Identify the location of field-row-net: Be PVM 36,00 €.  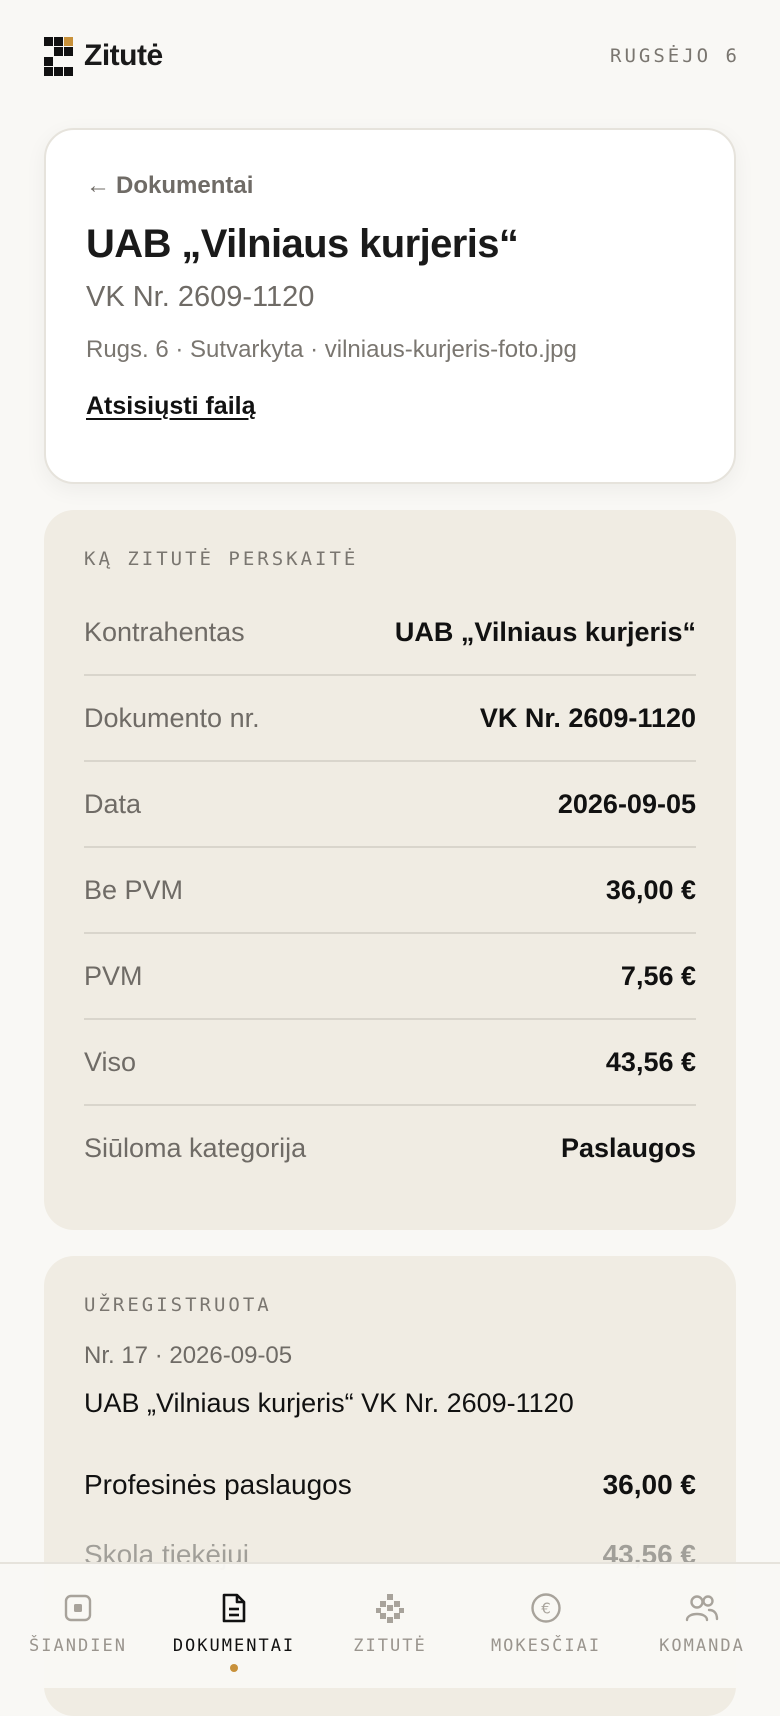
(390, 891).